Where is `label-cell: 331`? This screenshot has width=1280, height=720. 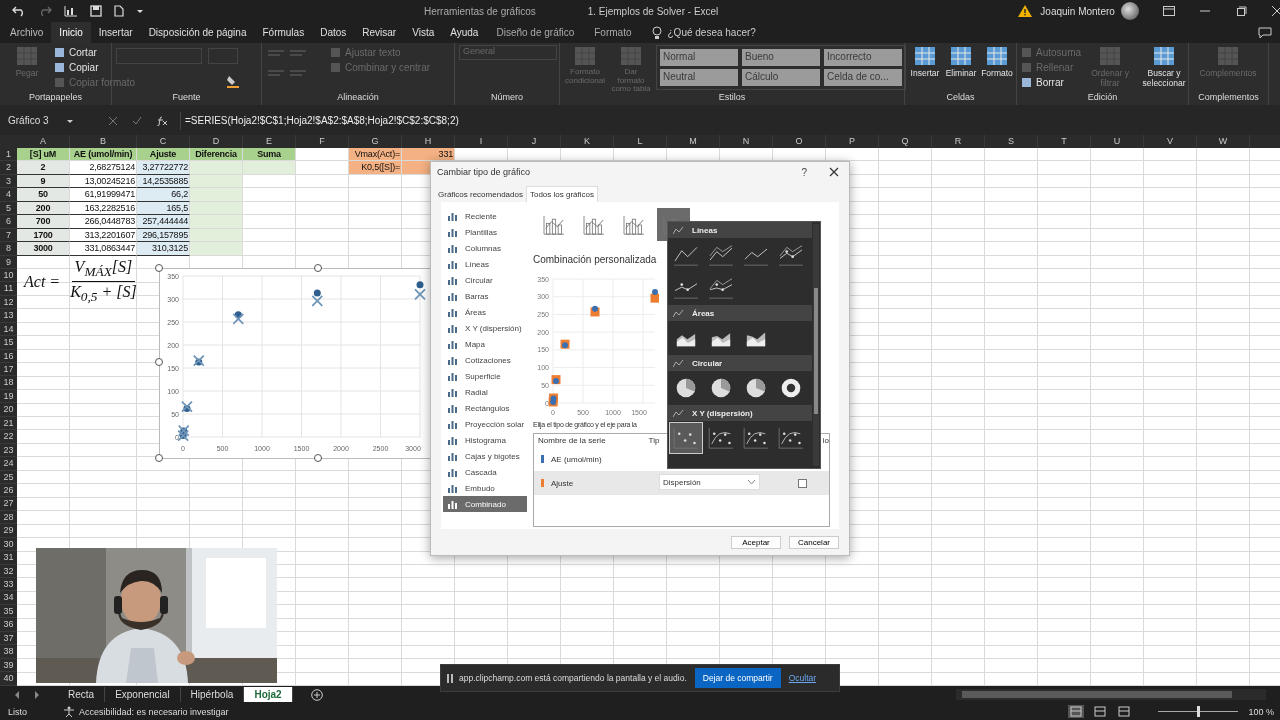 label-cell: 331 is located at coordinates (428, 155).